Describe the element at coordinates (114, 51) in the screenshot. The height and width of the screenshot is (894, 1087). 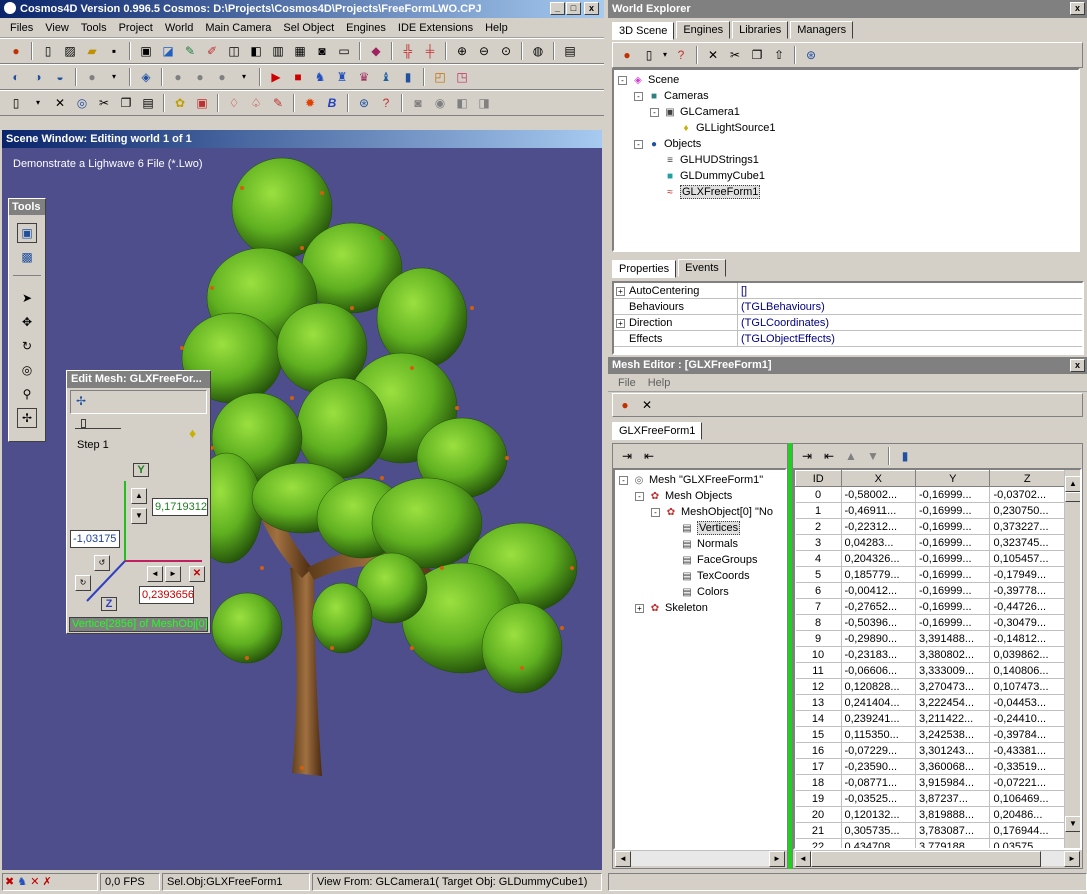
I see `save-icon: ▪` at that location.